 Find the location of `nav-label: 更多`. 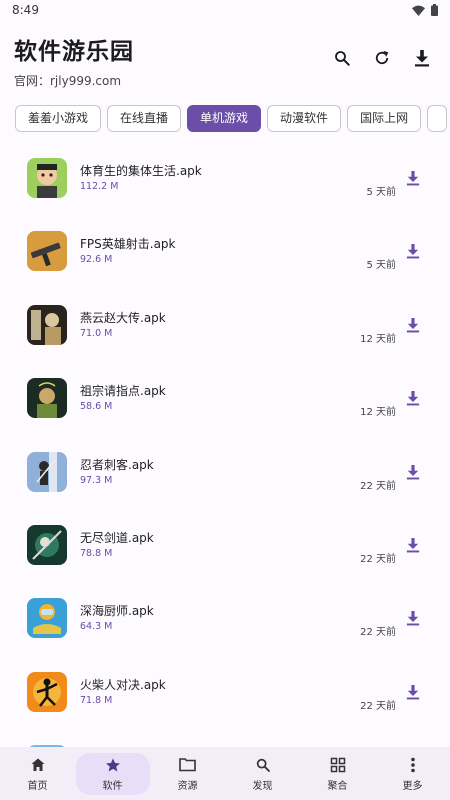

nav-label: 更多 is located at coordinates (412, 786).